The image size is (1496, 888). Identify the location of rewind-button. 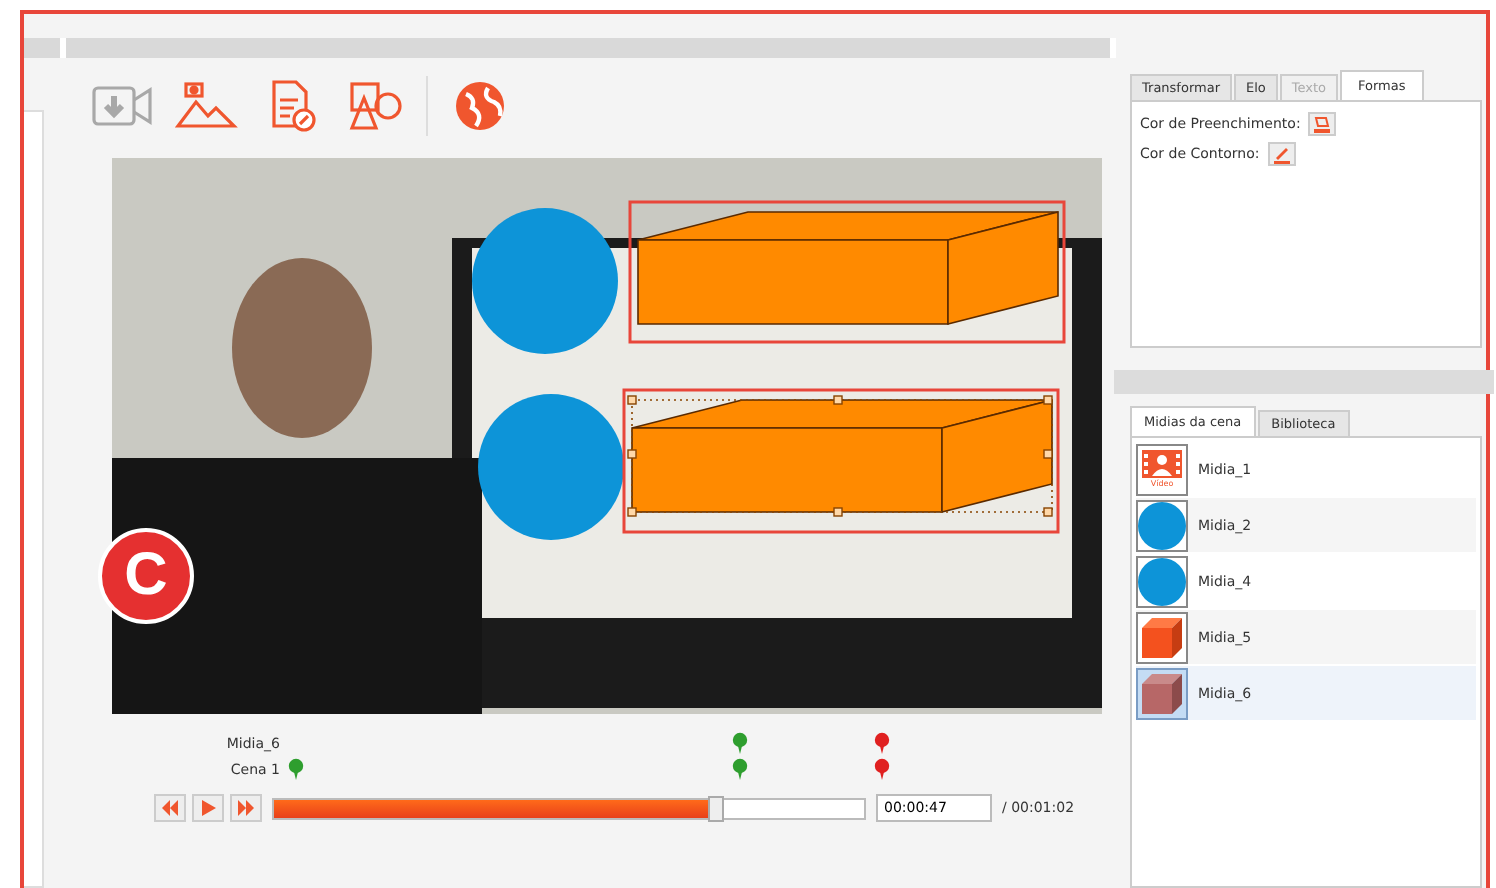
(170, 808).